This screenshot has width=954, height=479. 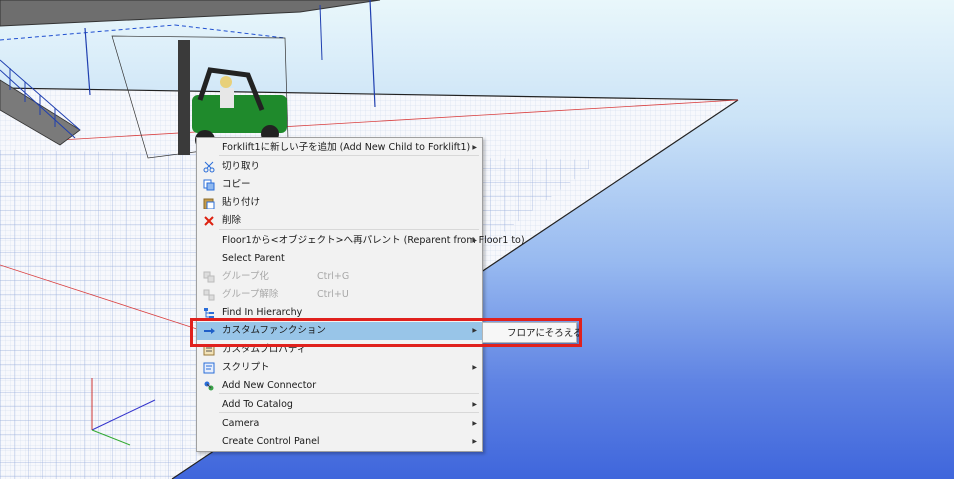 What do you see at coordinates (339, 313) in the screenshot?
I see `menu-item-9: Find In Hierarchy` at bounding box center [339, 313].